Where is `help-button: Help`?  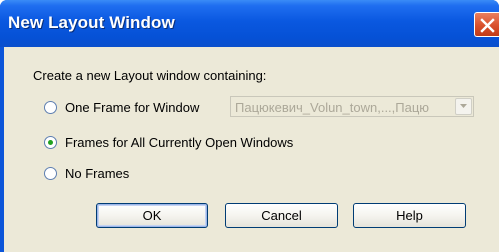
help-button: Help is located at coordinates (409, 215).